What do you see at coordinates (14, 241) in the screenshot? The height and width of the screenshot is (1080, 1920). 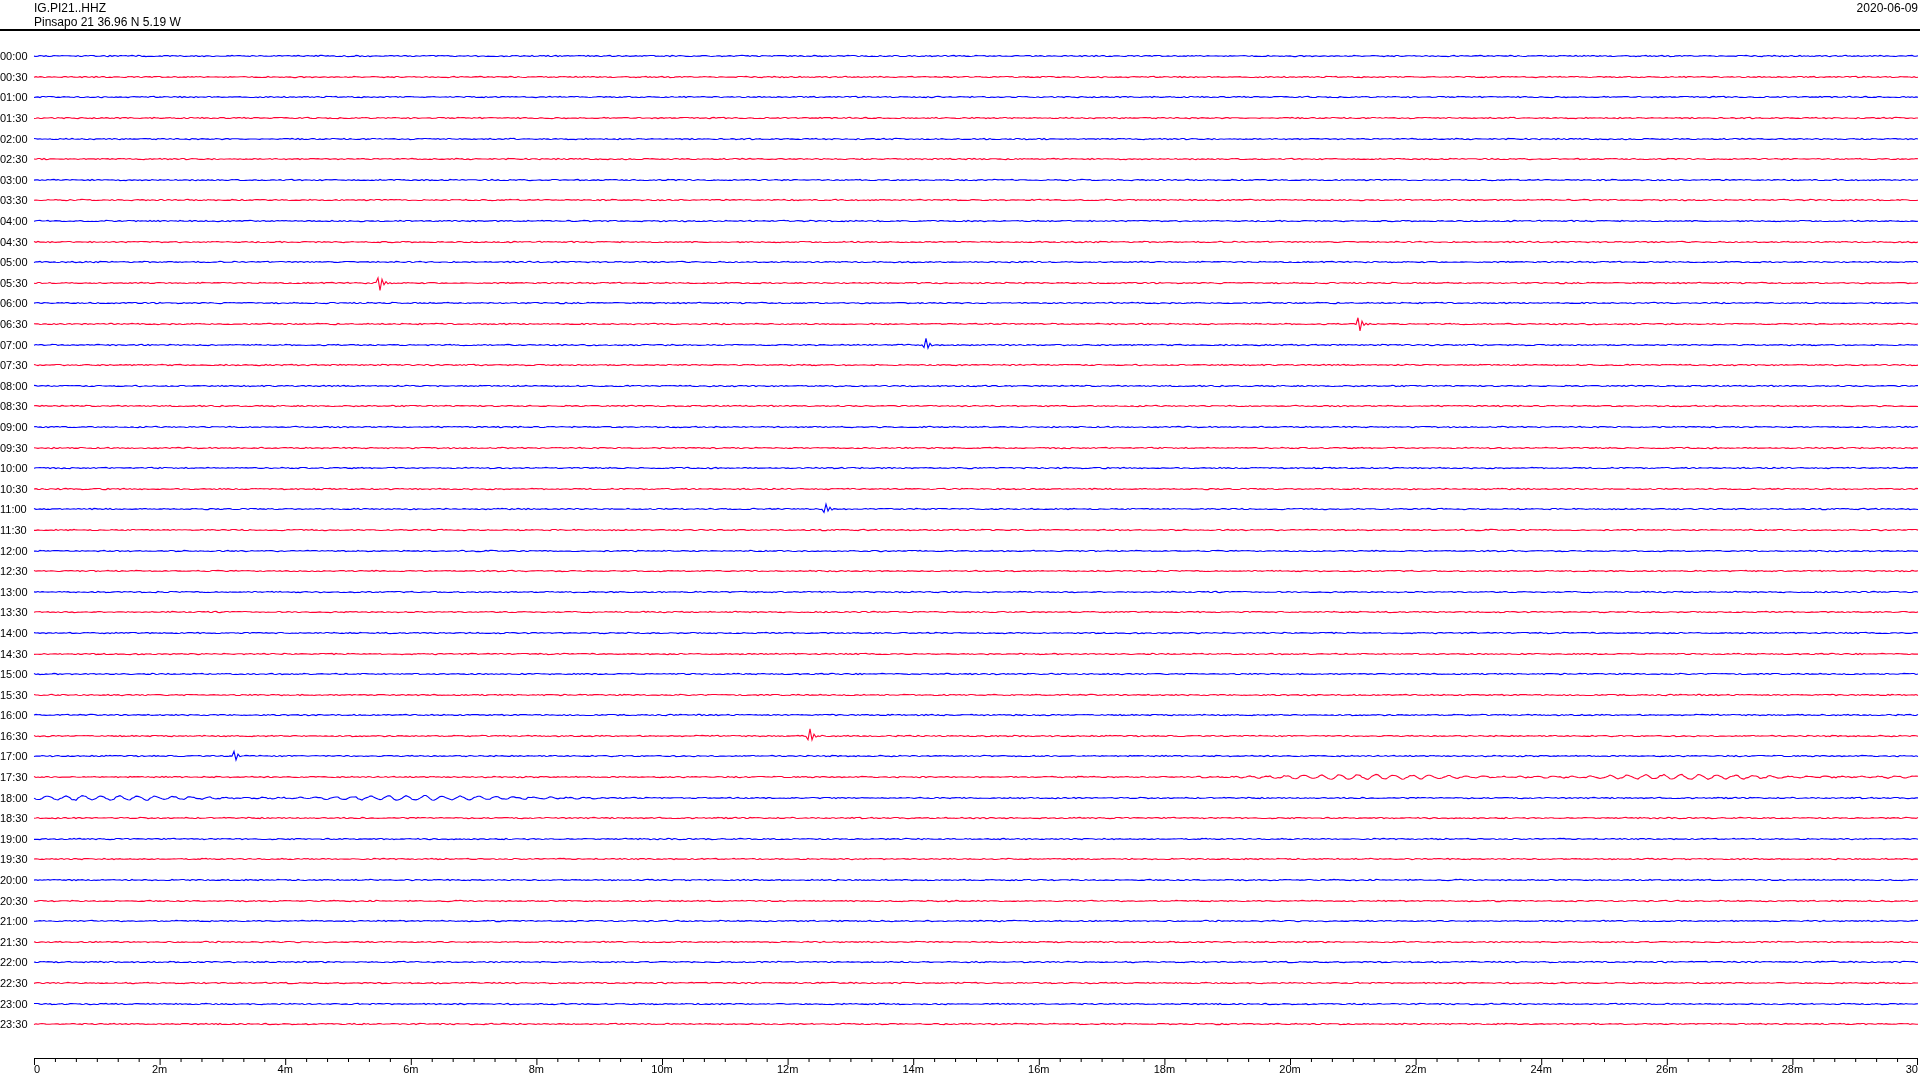 I see `hour-label: 04:30` at bounding box center [14, 241].